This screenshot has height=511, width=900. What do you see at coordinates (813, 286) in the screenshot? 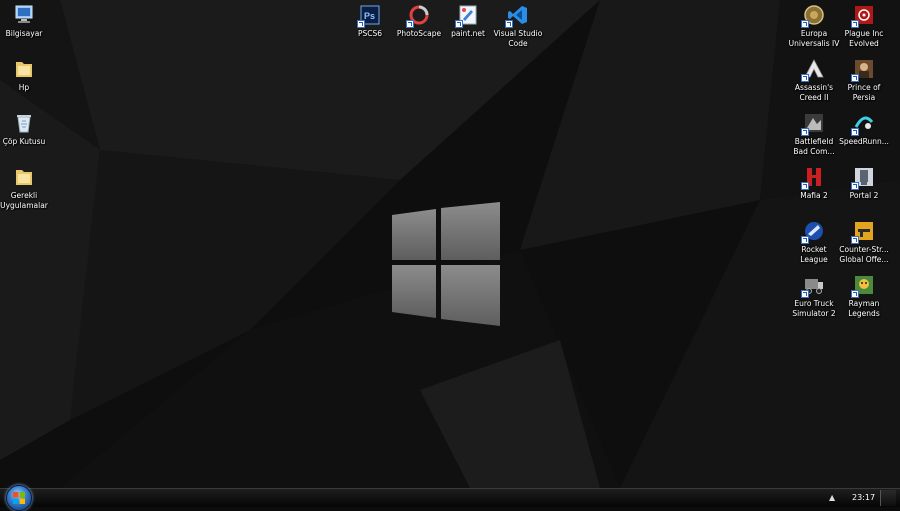
I see `euro-truck-icon` at bounding box center [813, 286].